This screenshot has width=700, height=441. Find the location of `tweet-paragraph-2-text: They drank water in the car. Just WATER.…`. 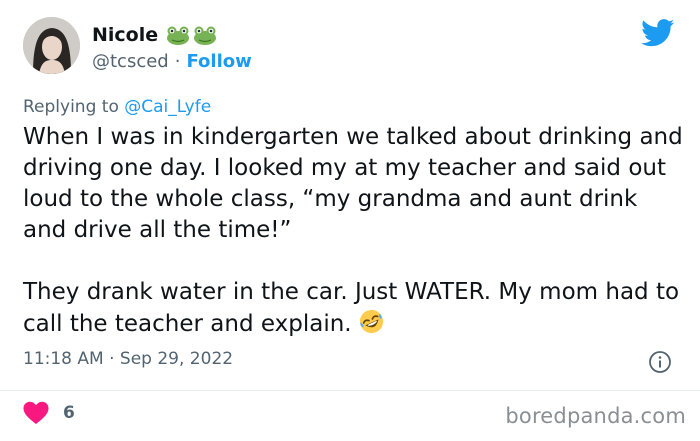

tweet-paragraph-2-text: They drank water in the car. Just WATER.… is located at coordinates (351, 308).